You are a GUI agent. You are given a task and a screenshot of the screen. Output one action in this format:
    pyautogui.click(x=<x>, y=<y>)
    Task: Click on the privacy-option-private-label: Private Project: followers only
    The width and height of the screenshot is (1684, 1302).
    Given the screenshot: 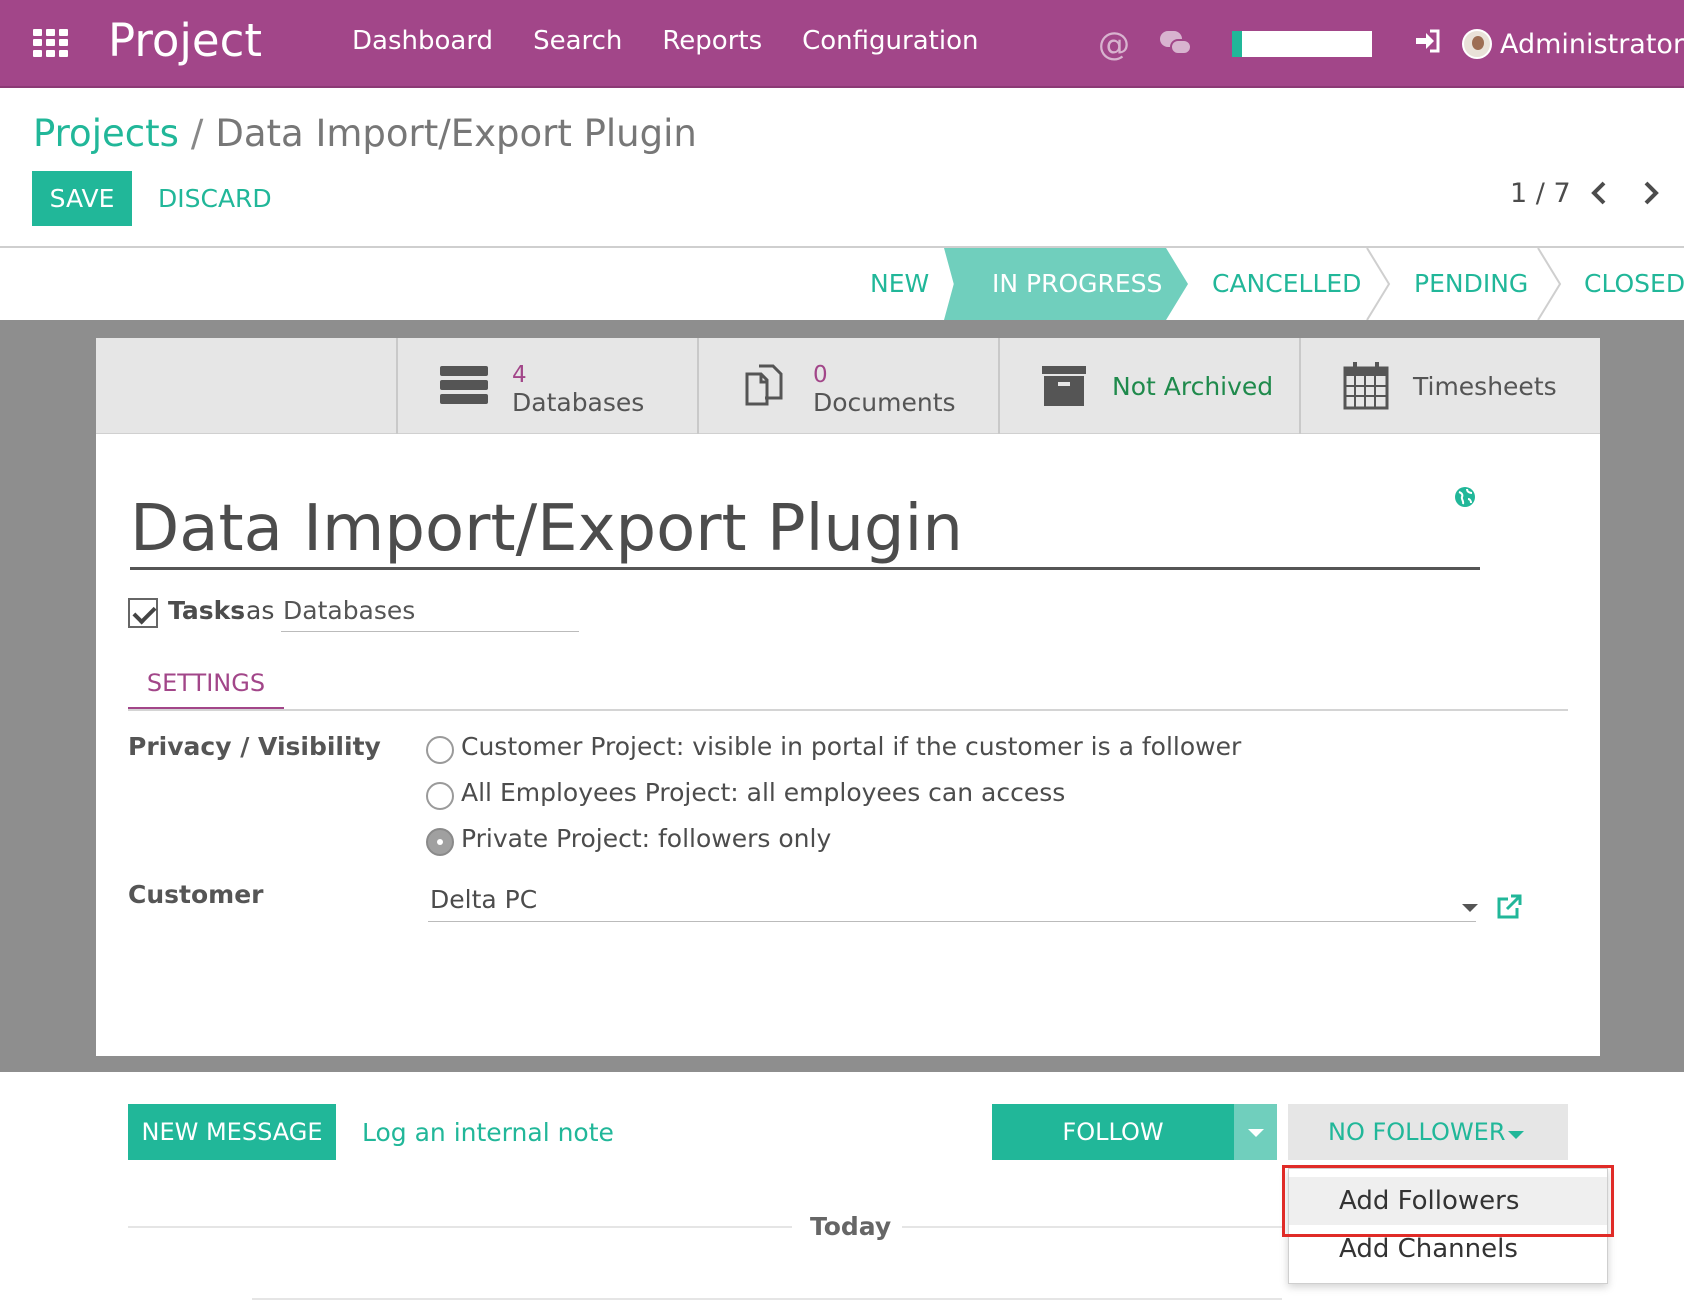 What is the action you would take?
    pyautogui.click(x=646, y=838)
    